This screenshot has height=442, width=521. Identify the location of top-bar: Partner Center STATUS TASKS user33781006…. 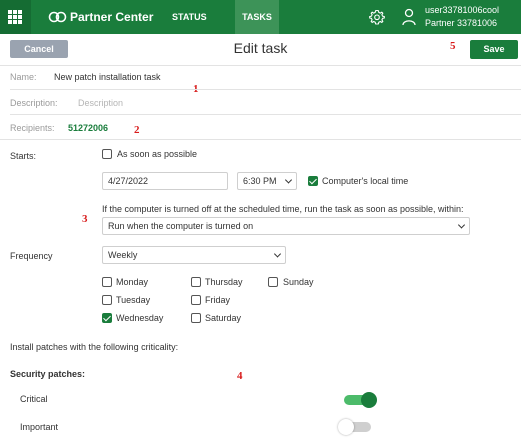
(260, 17).